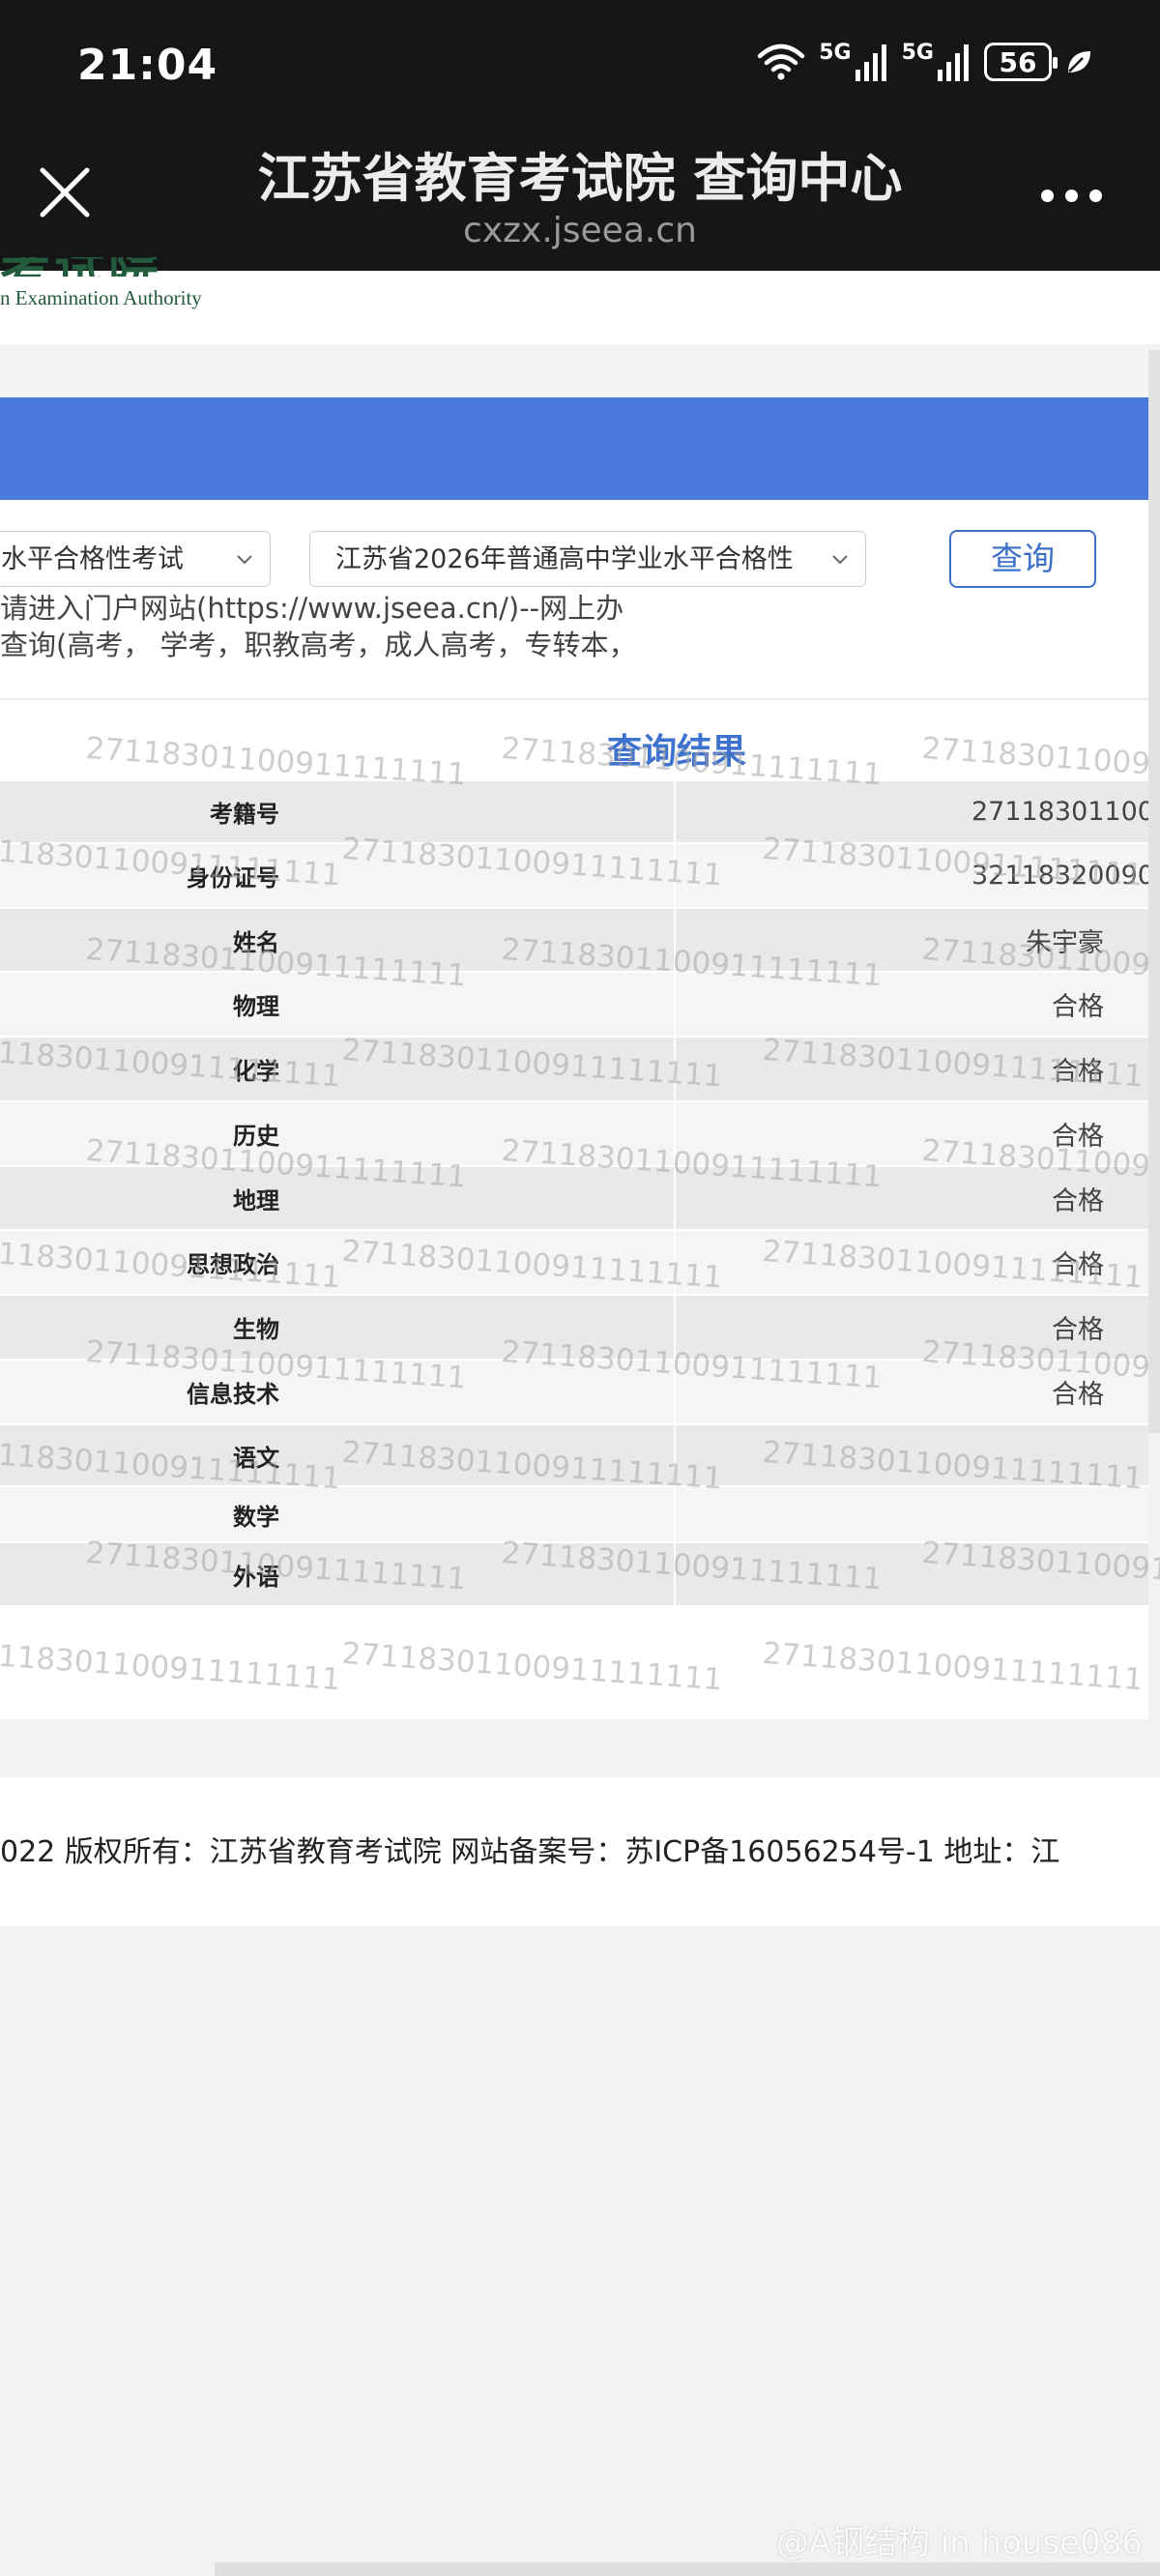 This screenshot has height=2576, width=1160. I want to click on vertical-scrollbar, so click(1154, 891).